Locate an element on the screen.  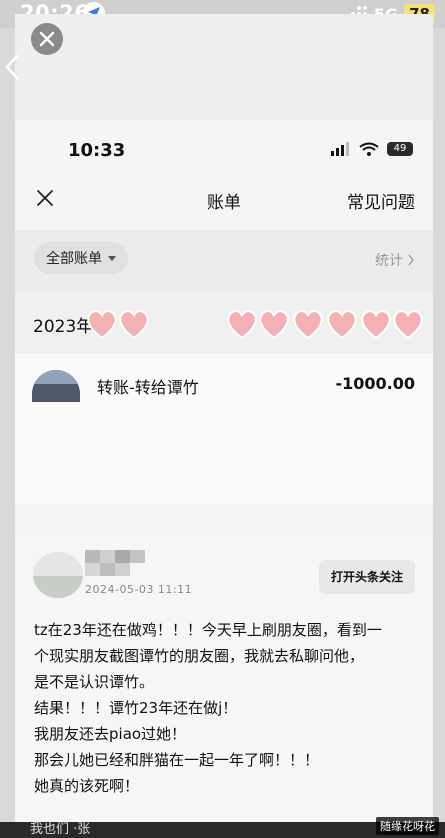
bottom-text: 我也们 ·张 is located at coordinates (60, 829).